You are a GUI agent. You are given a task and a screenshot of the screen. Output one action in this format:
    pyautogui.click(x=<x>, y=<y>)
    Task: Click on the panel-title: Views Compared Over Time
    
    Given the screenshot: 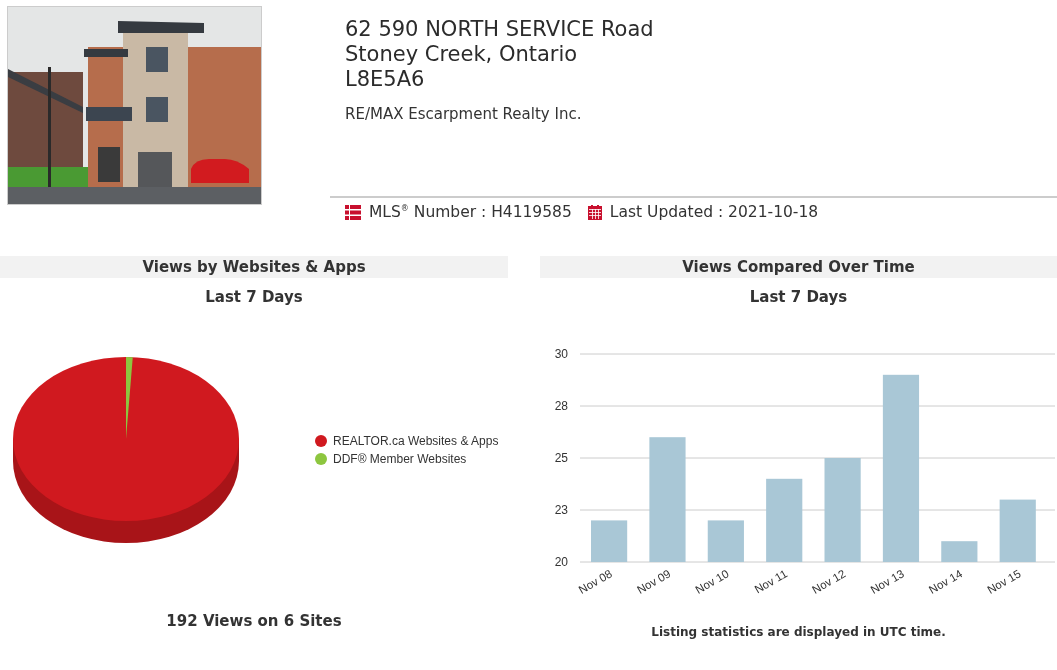 What is the action you would take?
    pyautogui.click(x=798, y=267)
    